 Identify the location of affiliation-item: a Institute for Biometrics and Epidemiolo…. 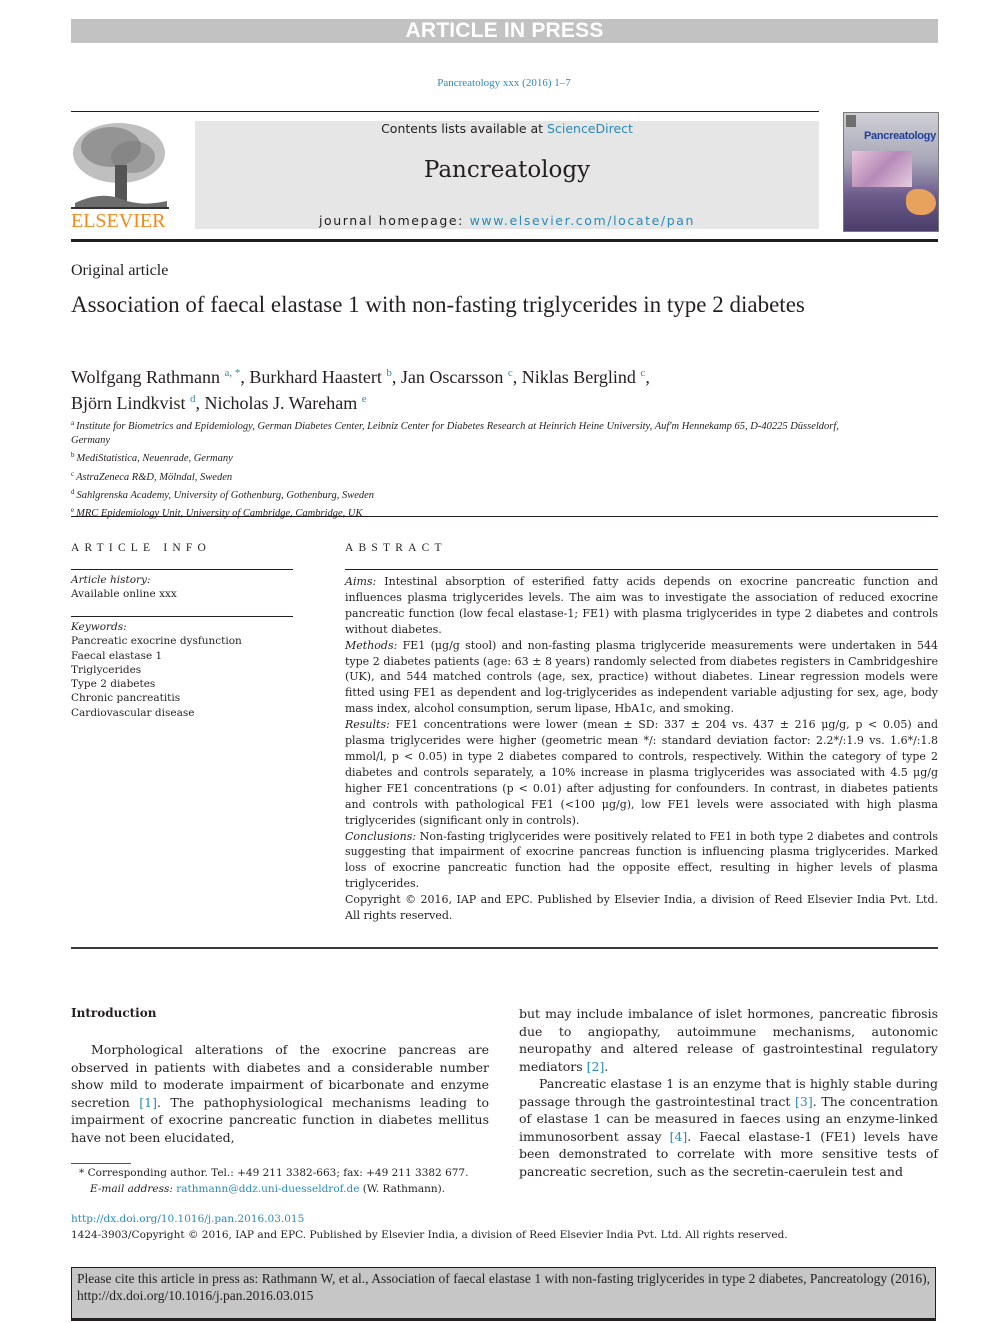
(471, 432).